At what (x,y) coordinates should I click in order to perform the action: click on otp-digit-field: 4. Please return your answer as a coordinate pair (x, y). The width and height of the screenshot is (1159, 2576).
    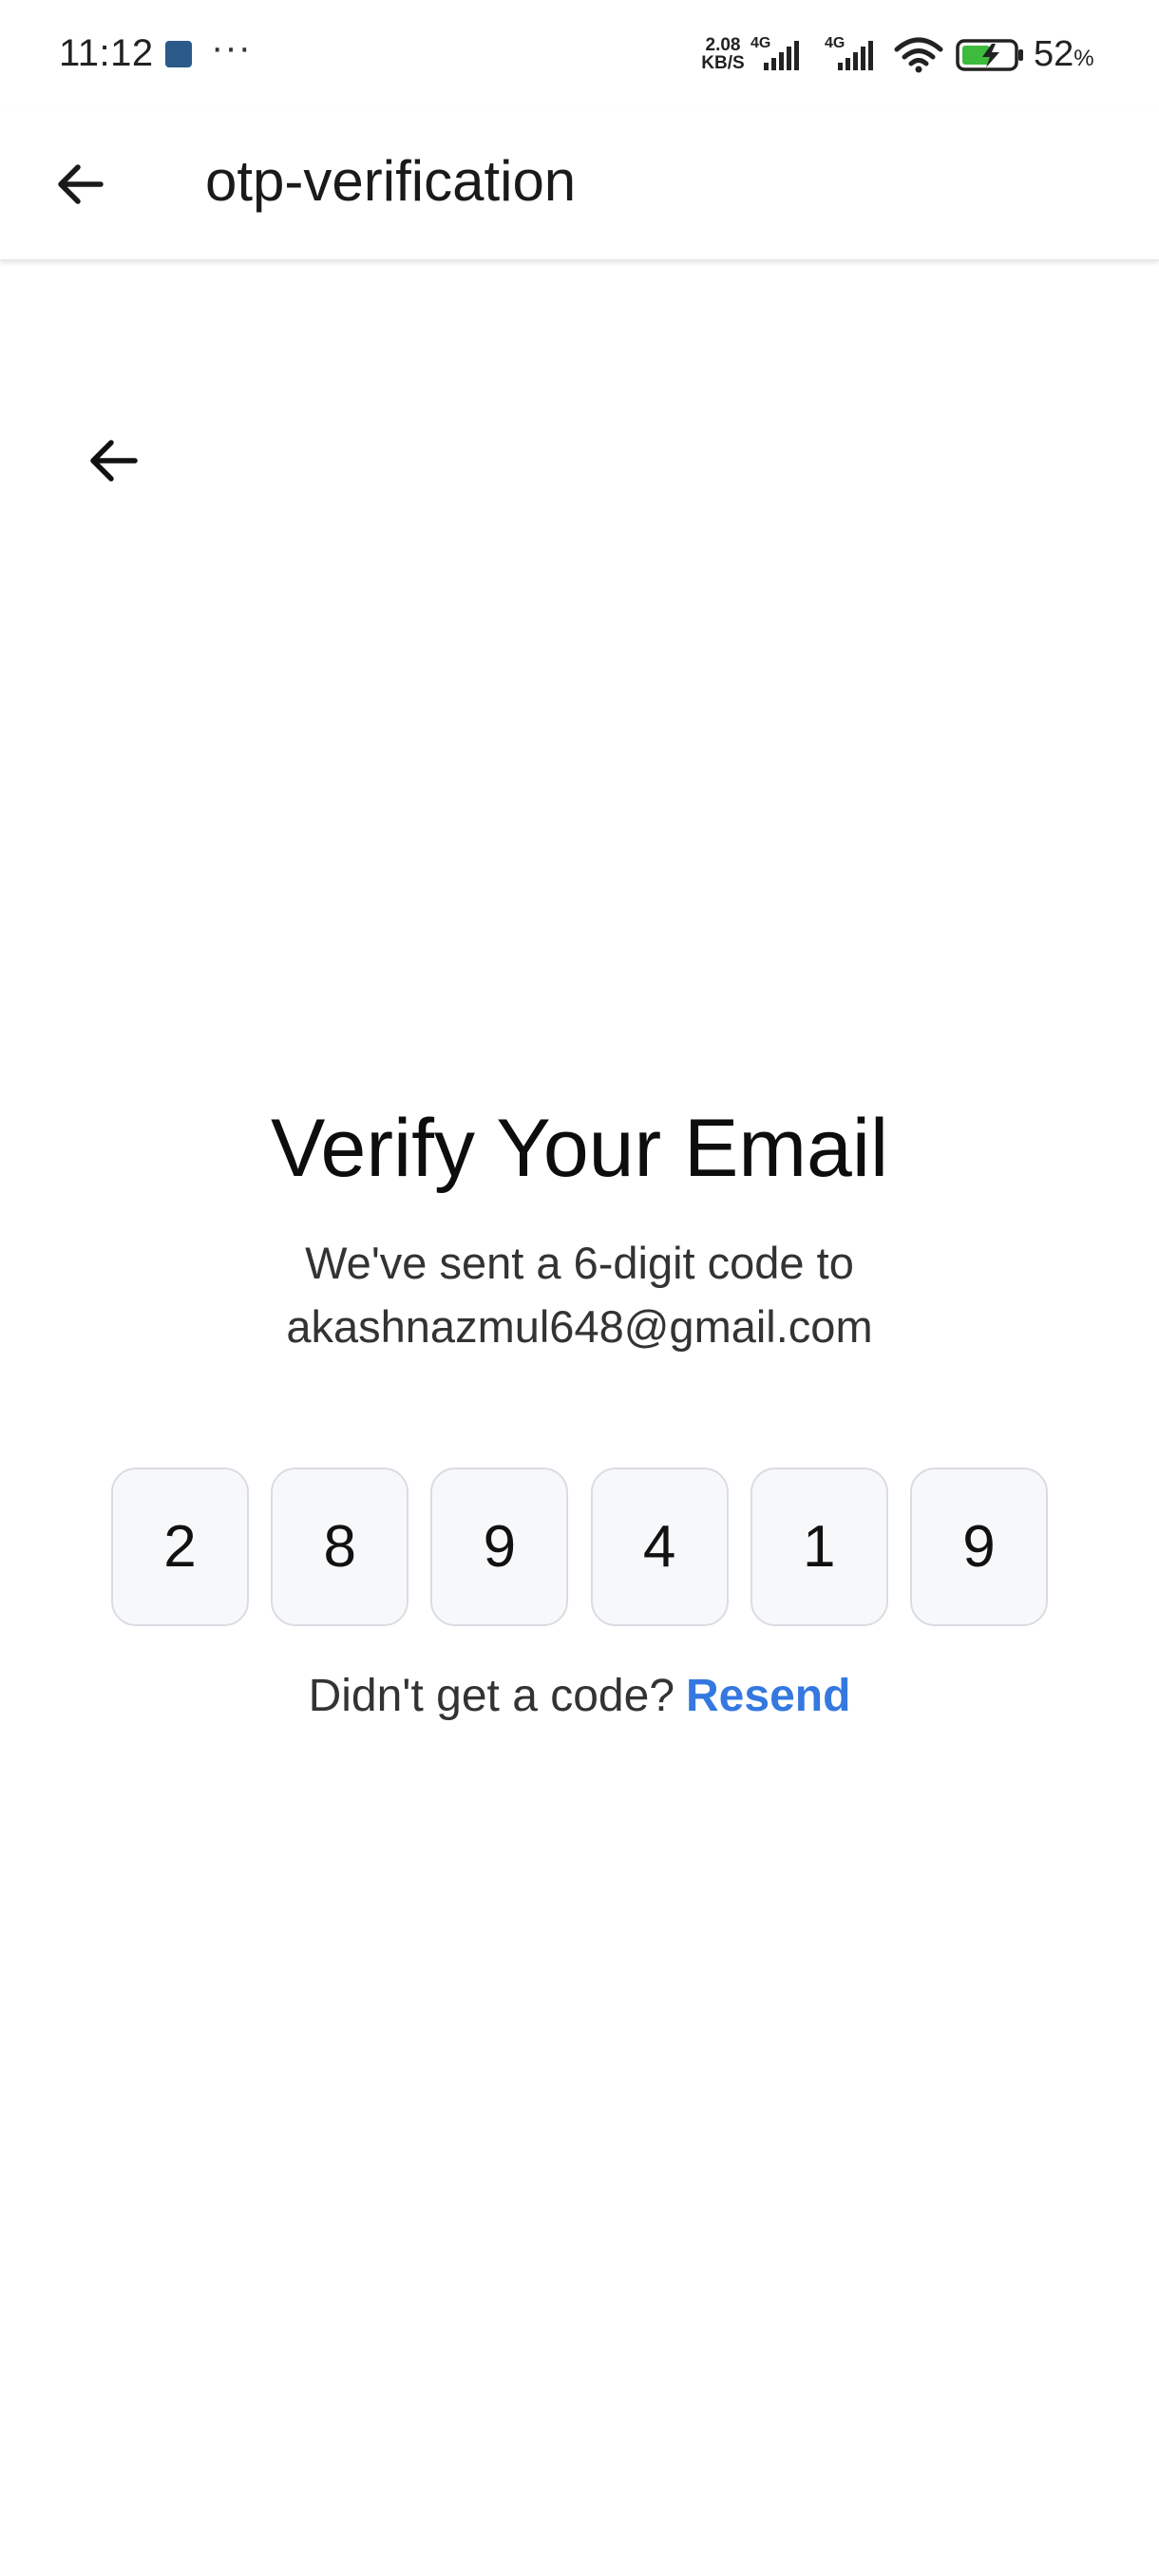
    Looking at the image, I should click on (659, 1547).